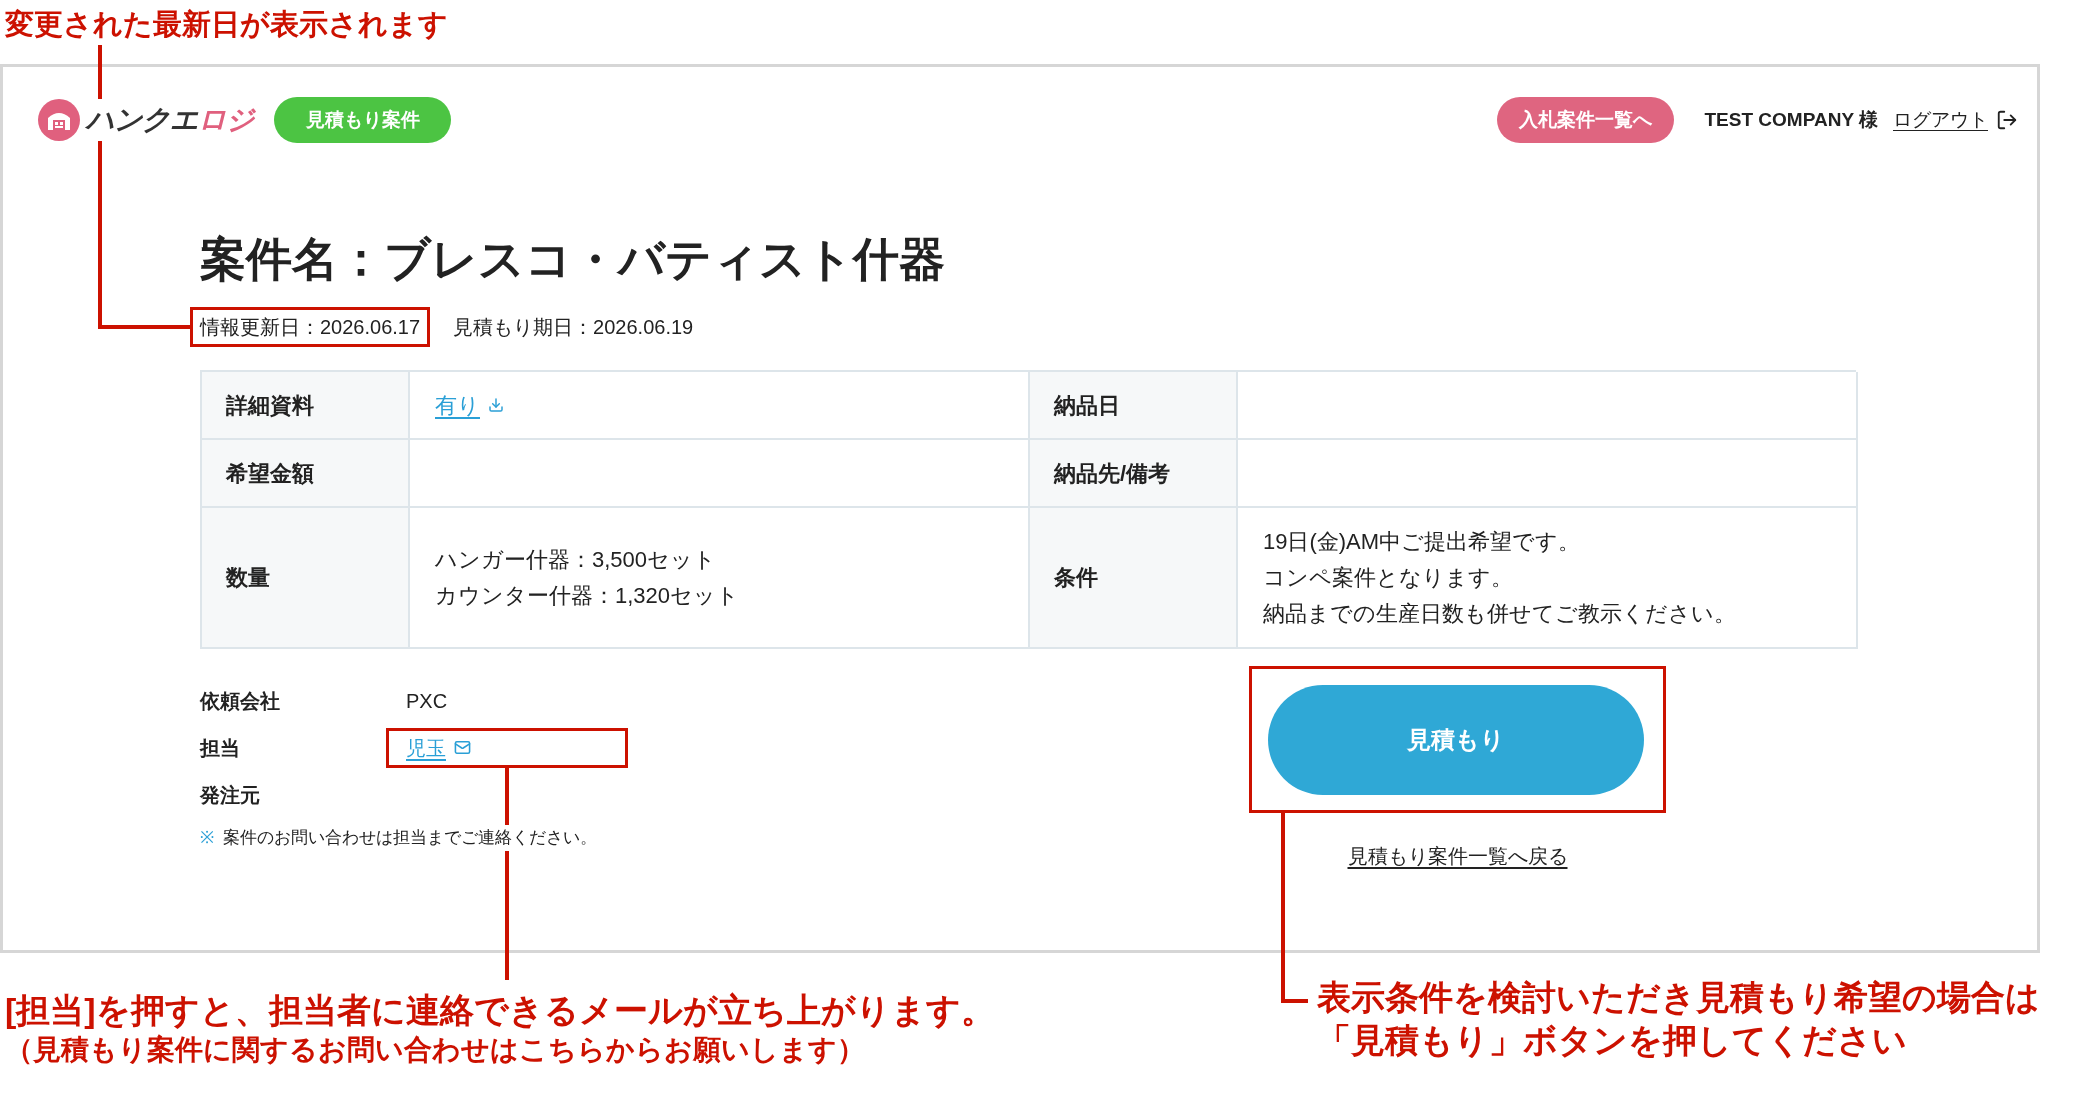  What do you see at coordinates (362, 120) in the screenshot?
I see `nav-button: 見積もり案件` at bounding box center [362, 120].